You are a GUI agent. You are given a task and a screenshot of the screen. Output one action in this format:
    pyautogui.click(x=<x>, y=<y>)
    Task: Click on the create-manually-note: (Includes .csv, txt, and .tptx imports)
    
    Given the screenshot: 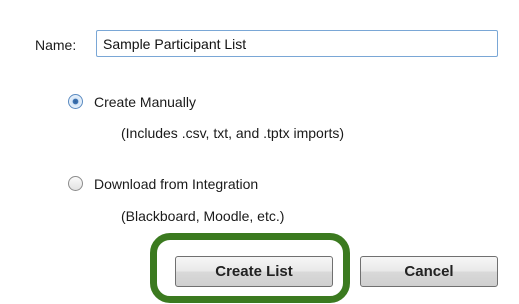 What is the action you would take?
    pyautogui.click(x=233, y=133)
    